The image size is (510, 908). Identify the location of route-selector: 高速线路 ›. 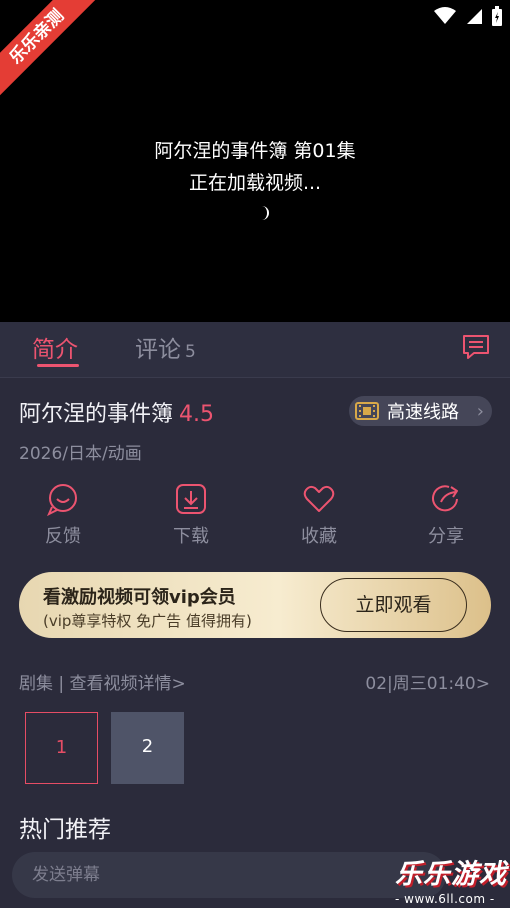
(420, 411).